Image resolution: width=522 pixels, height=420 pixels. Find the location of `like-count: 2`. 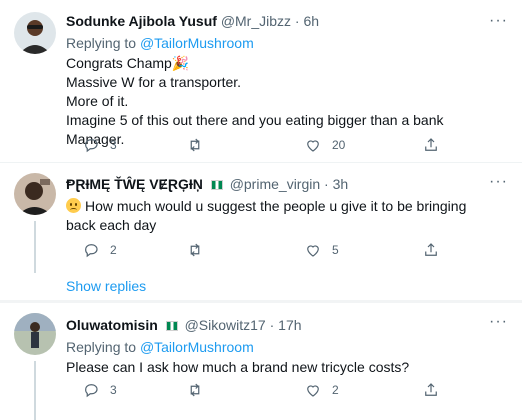

like-count: 2 is located at coordinates (335, 390).